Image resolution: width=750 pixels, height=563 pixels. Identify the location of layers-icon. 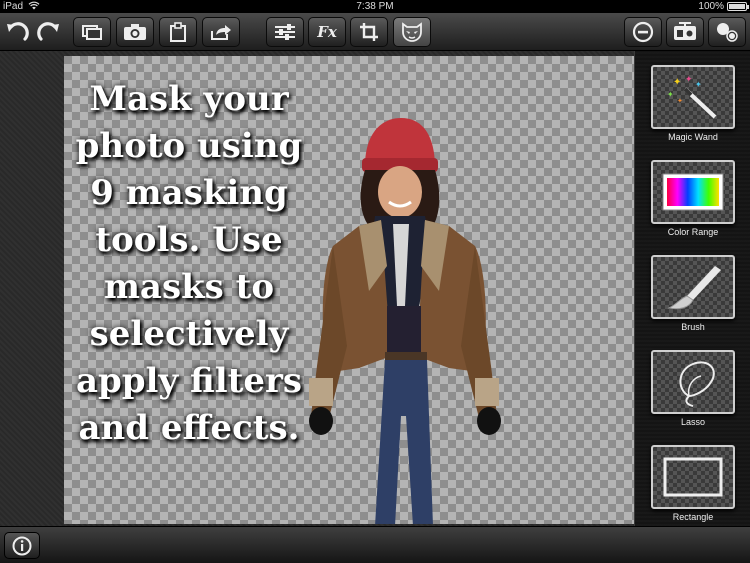
(92, 32).